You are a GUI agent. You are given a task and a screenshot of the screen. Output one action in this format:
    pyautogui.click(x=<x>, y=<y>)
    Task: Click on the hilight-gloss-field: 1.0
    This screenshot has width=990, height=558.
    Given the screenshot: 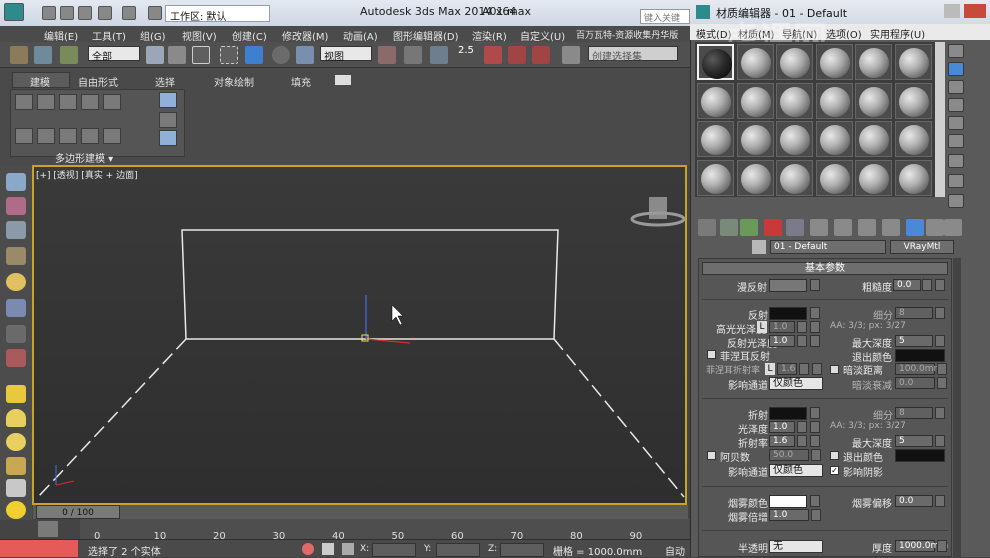 What is the action you would take?
    pyautogui.click(x=782, y=327)
    